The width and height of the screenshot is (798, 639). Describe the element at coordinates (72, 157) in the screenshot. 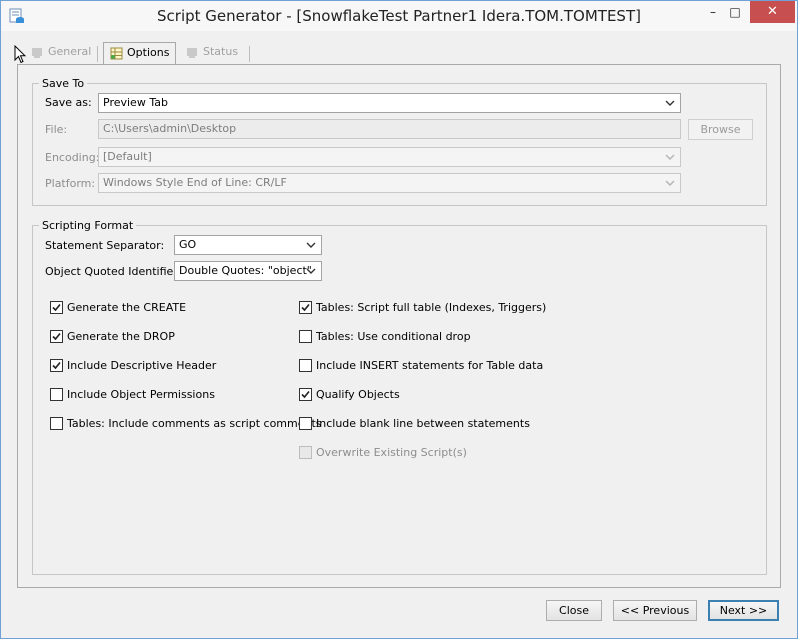

I see `encoding-label: Encoding:` at that location.